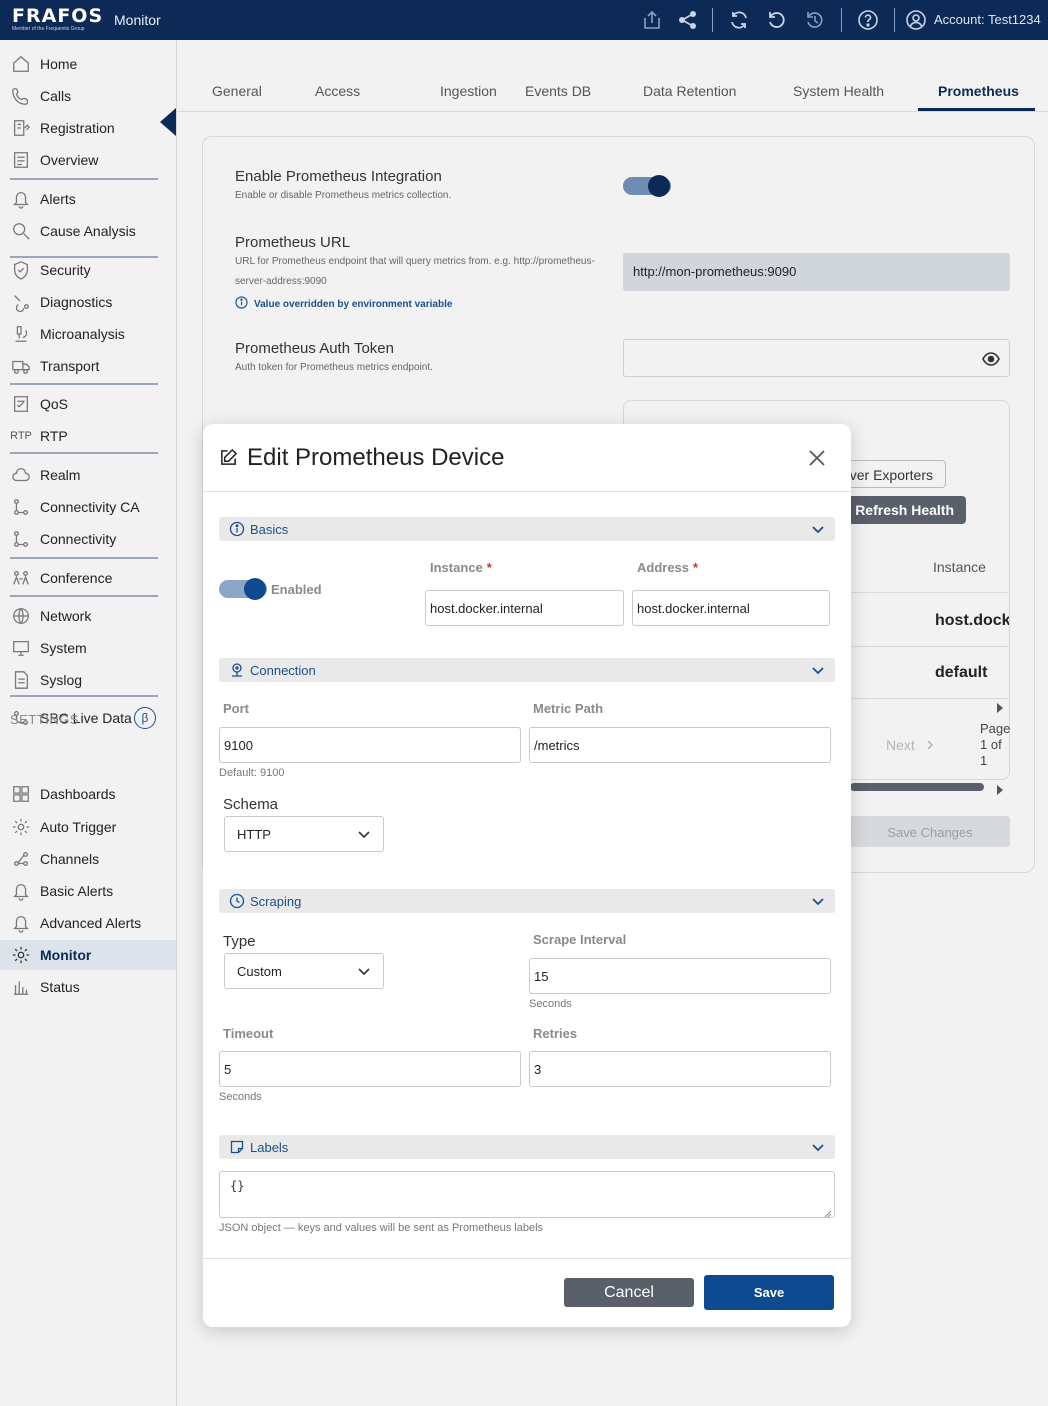 This screenshot has height=1406, width=1048. Describe the element at coordinates (568, 708) in the screenshot. I see `metric-path-label: Metric Path` at that location.